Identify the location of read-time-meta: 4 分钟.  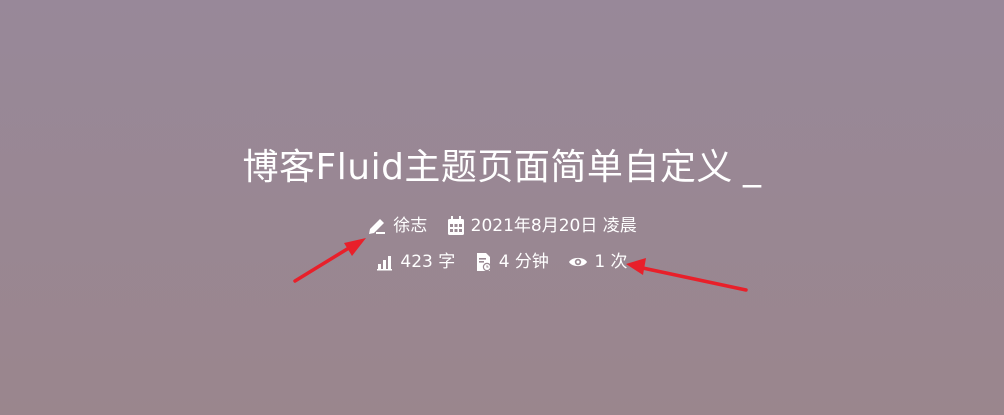
(512, 262).